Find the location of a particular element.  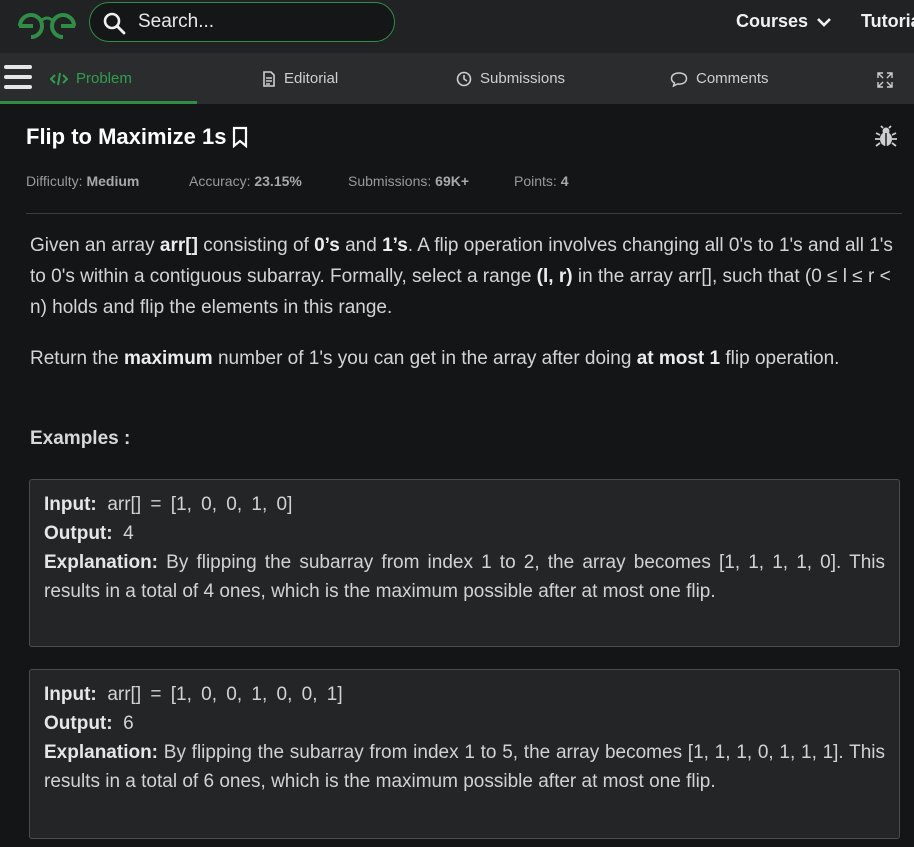

submissions-info: Submissions: 69K+ is located at coordinates (408, 181).